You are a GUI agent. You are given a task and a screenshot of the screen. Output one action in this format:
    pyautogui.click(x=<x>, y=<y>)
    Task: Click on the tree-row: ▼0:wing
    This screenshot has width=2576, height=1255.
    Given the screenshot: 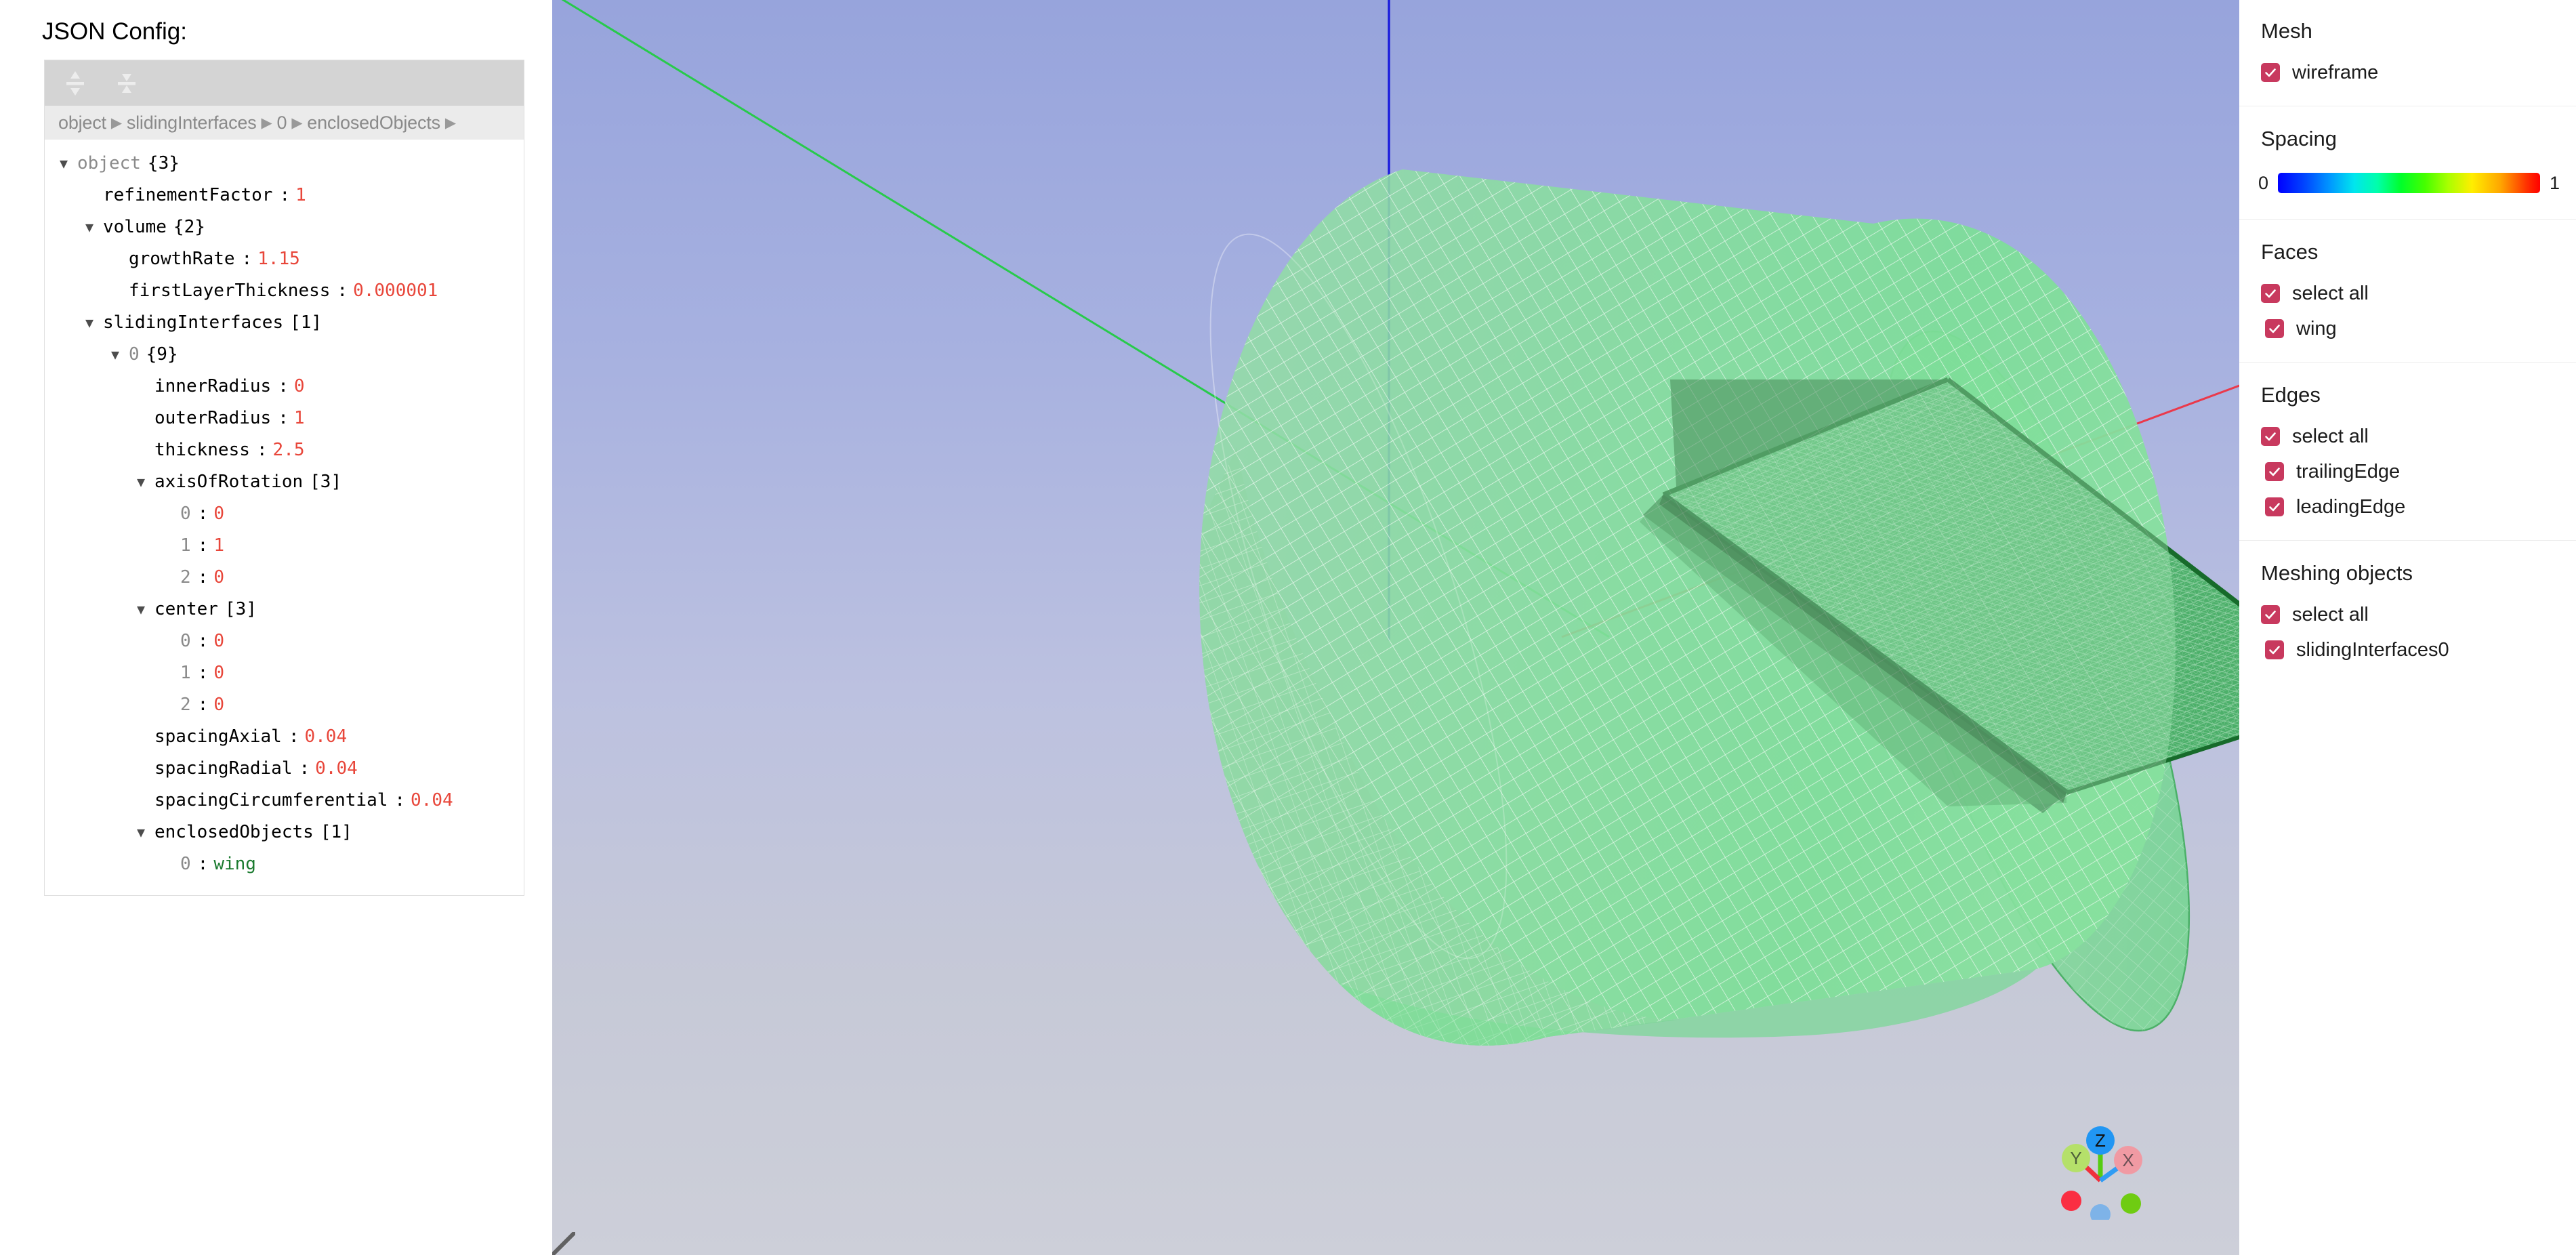 What is the action you would take?
    pyautogui.click(x=284, y=864)
    